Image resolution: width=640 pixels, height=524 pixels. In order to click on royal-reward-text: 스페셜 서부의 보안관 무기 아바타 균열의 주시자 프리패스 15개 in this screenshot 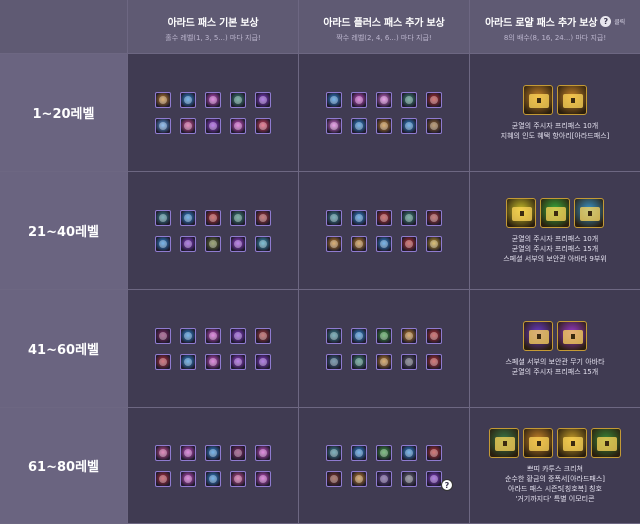, I will do `click(554, 367)`.